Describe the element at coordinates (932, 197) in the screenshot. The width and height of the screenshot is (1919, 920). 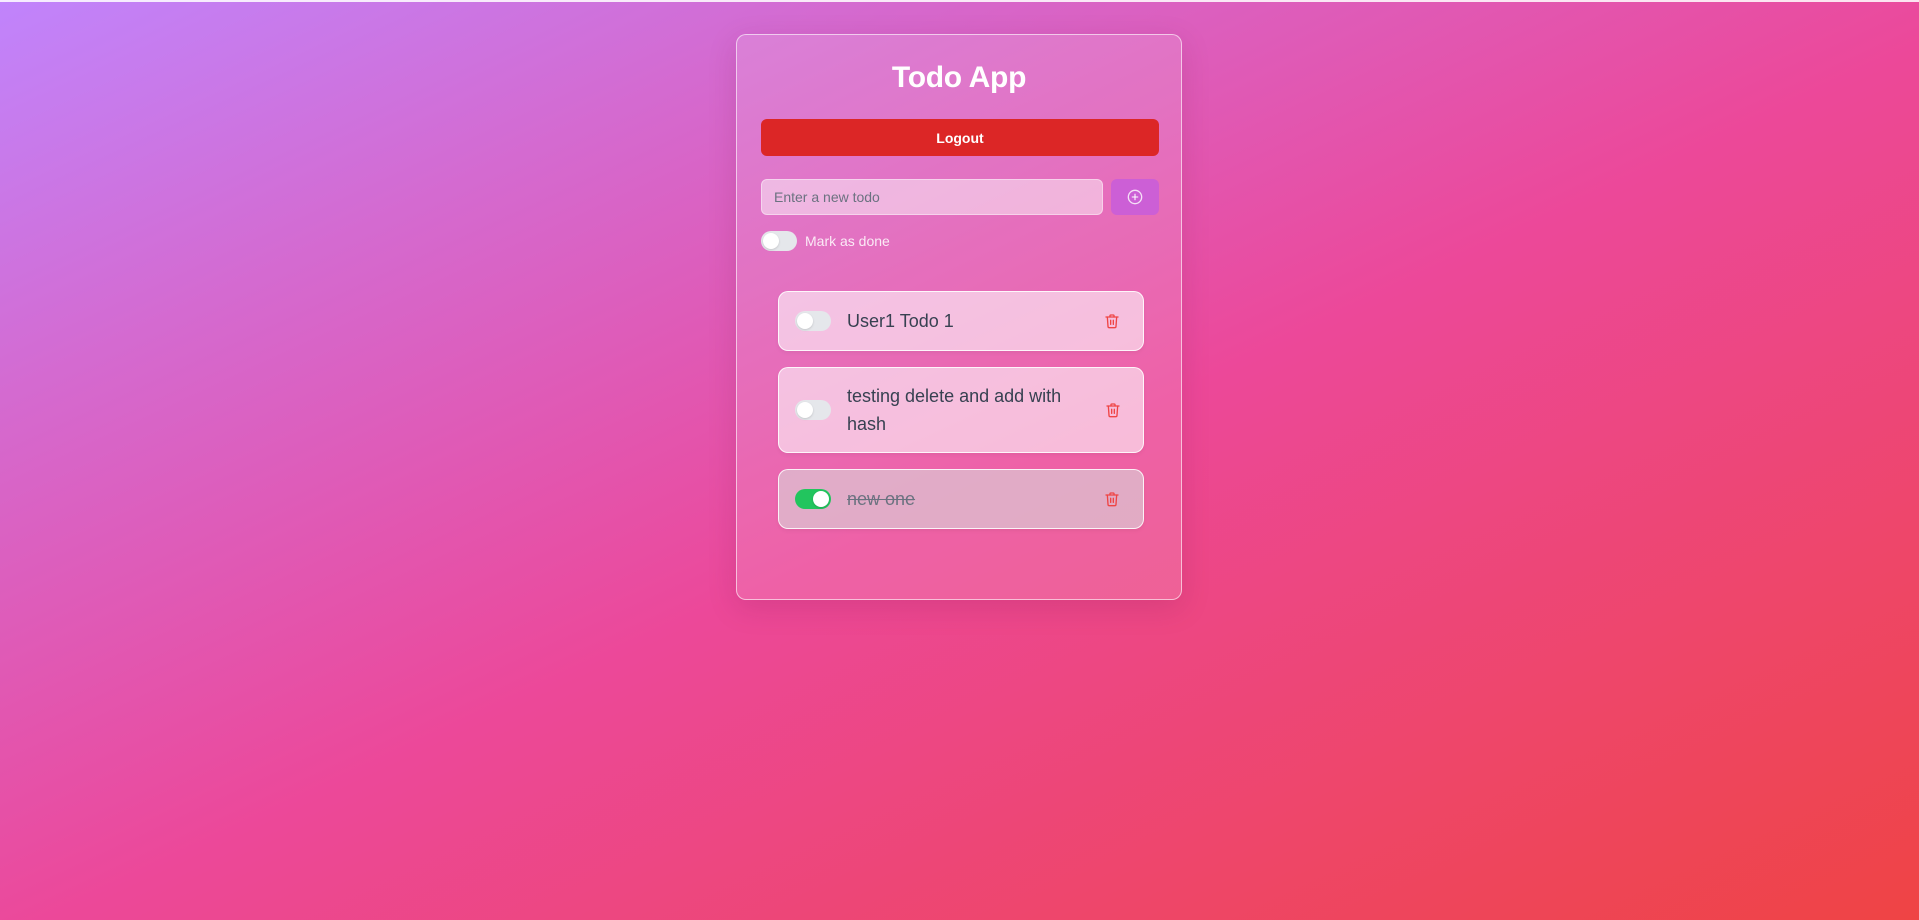
I see `new-todo-input` at that location.